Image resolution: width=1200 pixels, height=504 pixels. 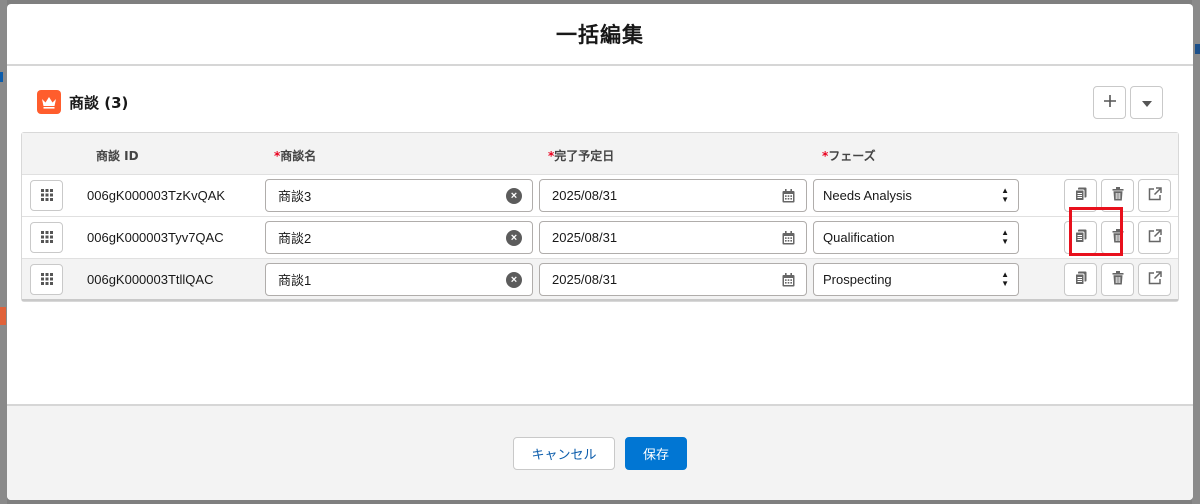 I want to click on column-header-name: *商談名, so click(x=295, y=155).